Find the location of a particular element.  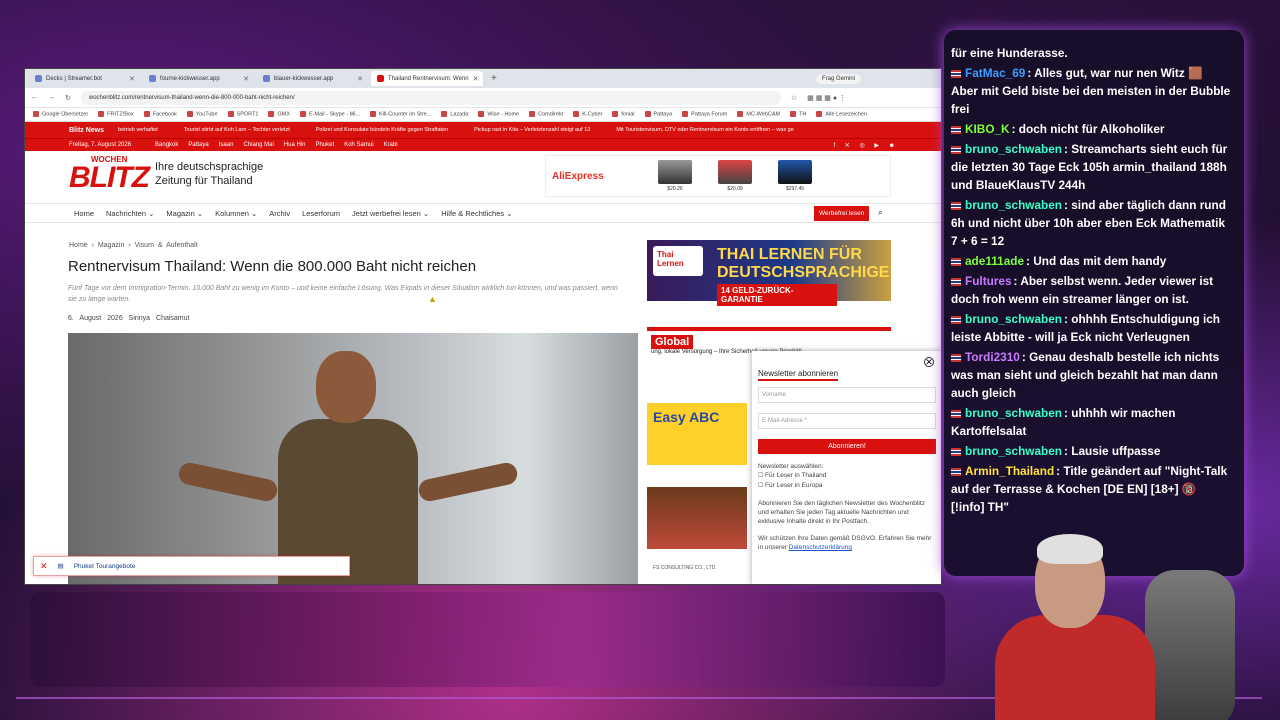

tab-streamerbot: Decks | Streamer.bot ✕ is located at coordinates (85, 78).